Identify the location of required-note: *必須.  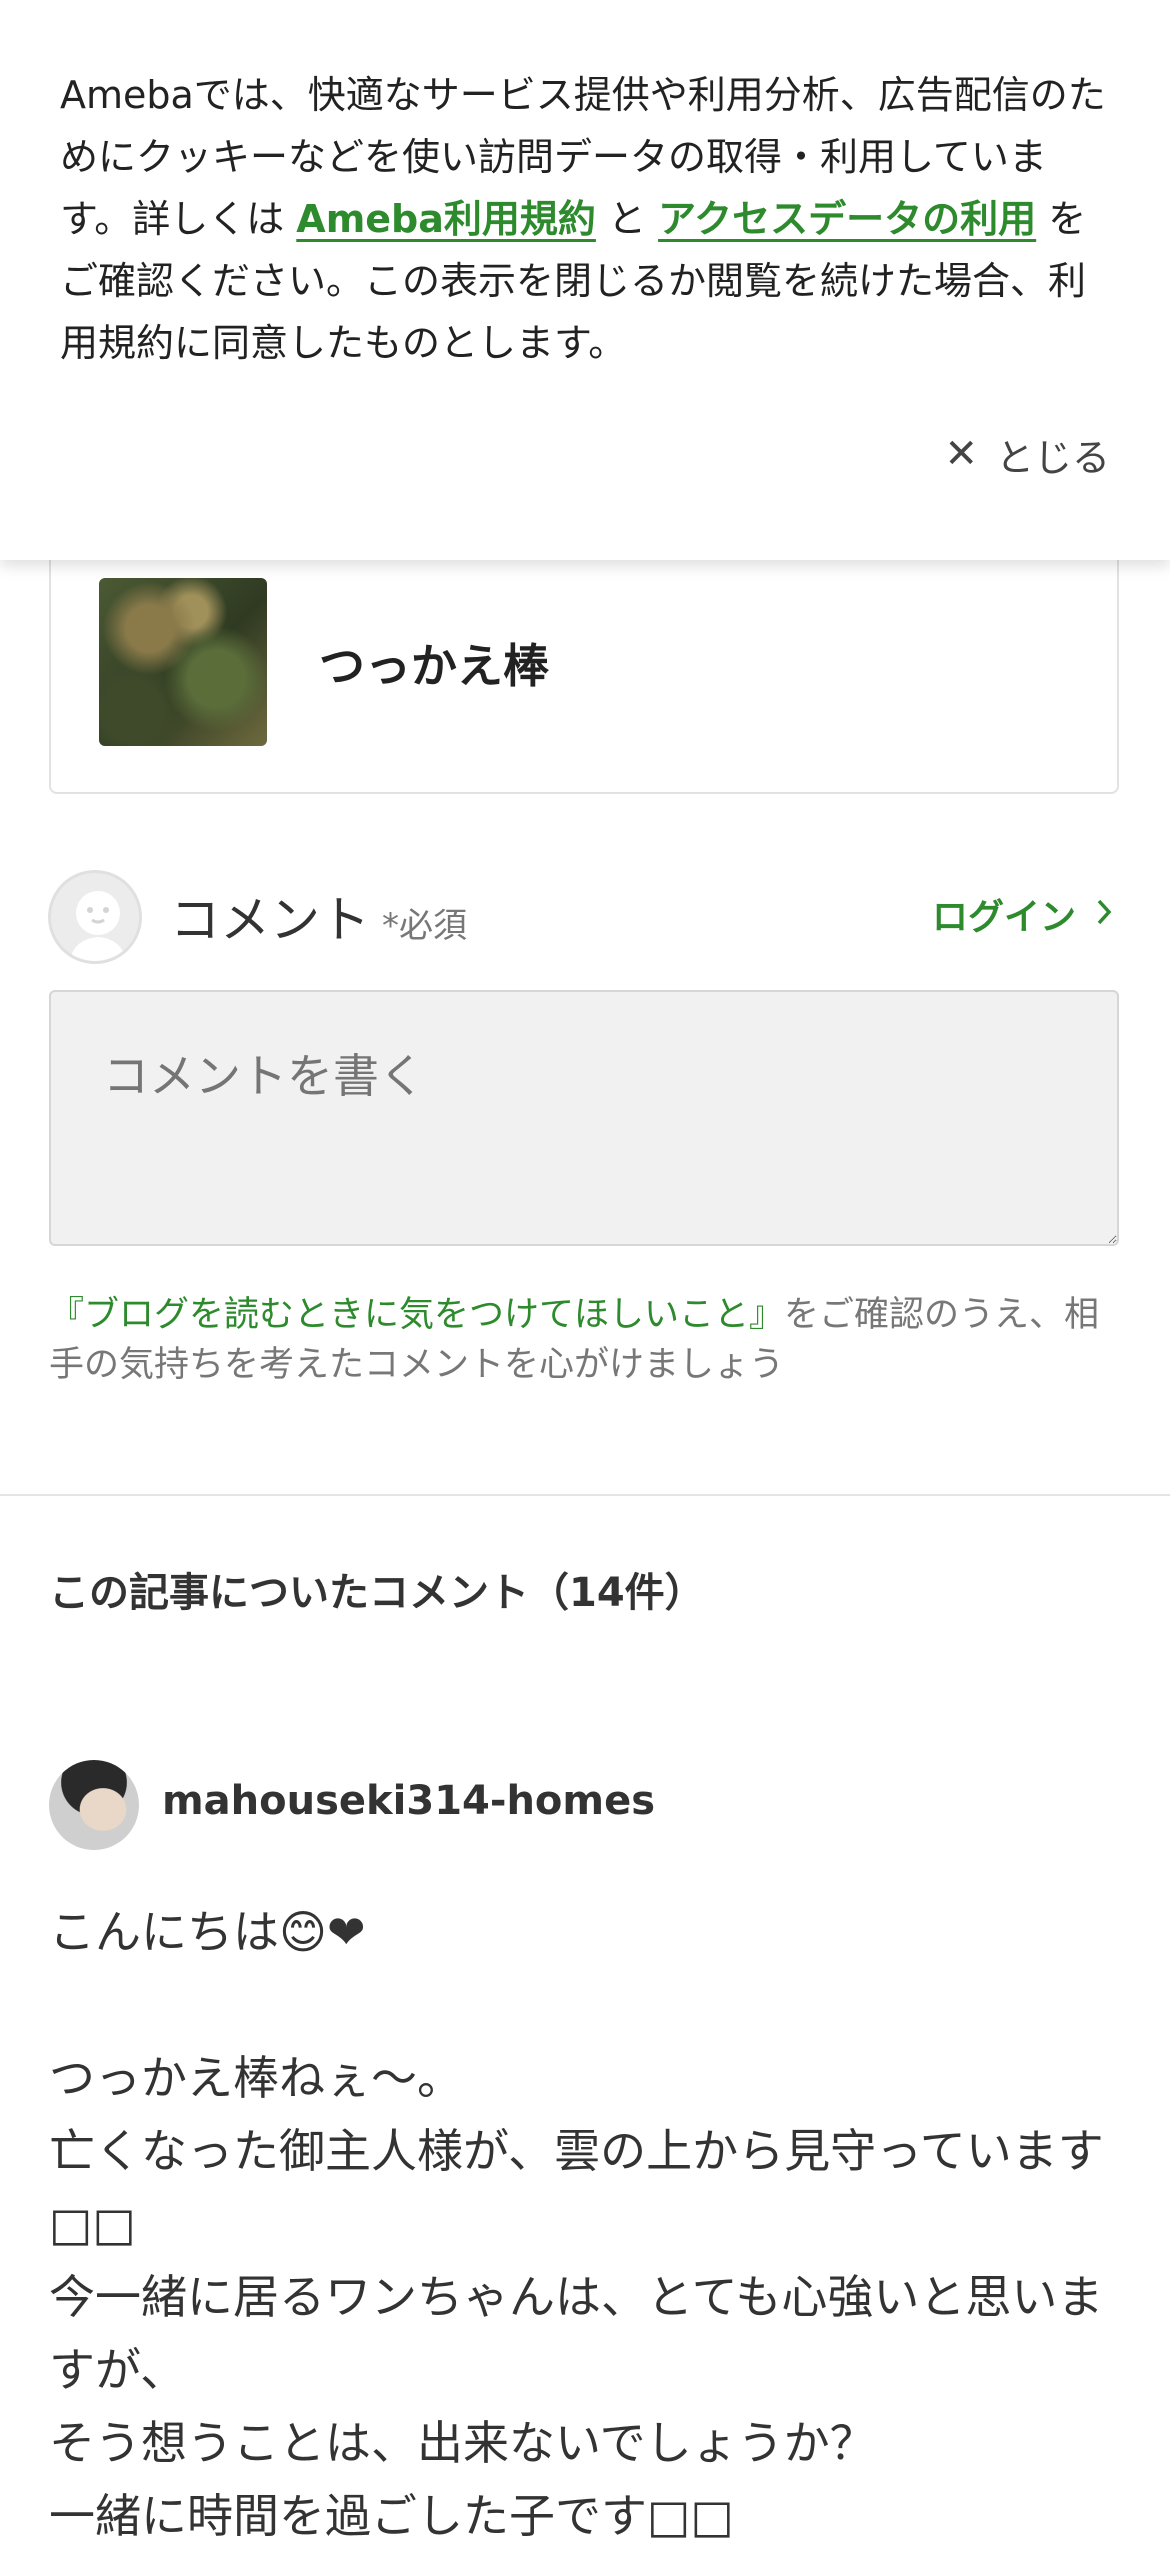
(424, 926).